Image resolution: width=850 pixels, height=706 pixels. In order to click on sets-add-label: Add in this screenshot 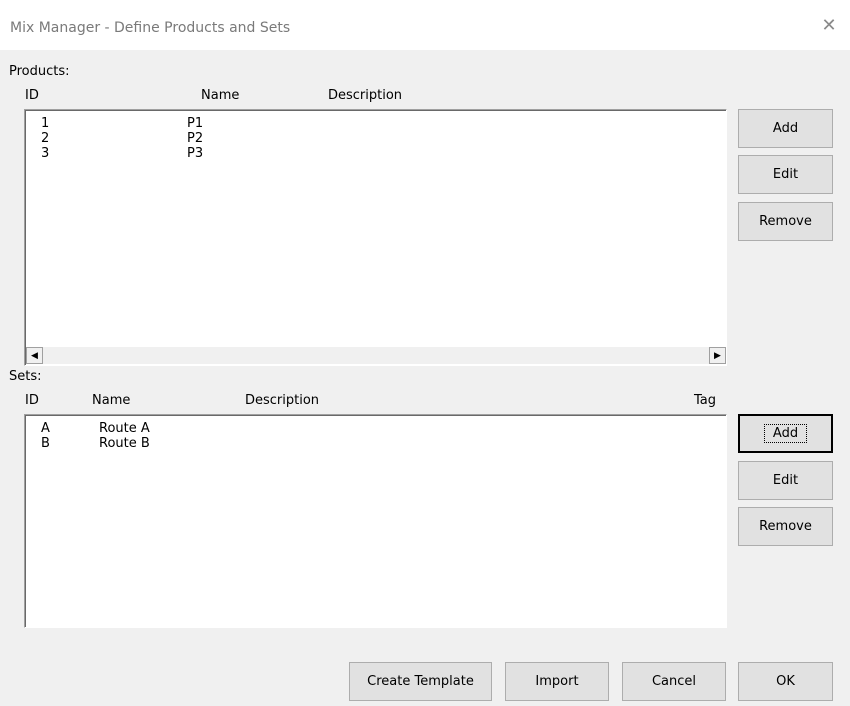, I will do `click(785, 433)`.